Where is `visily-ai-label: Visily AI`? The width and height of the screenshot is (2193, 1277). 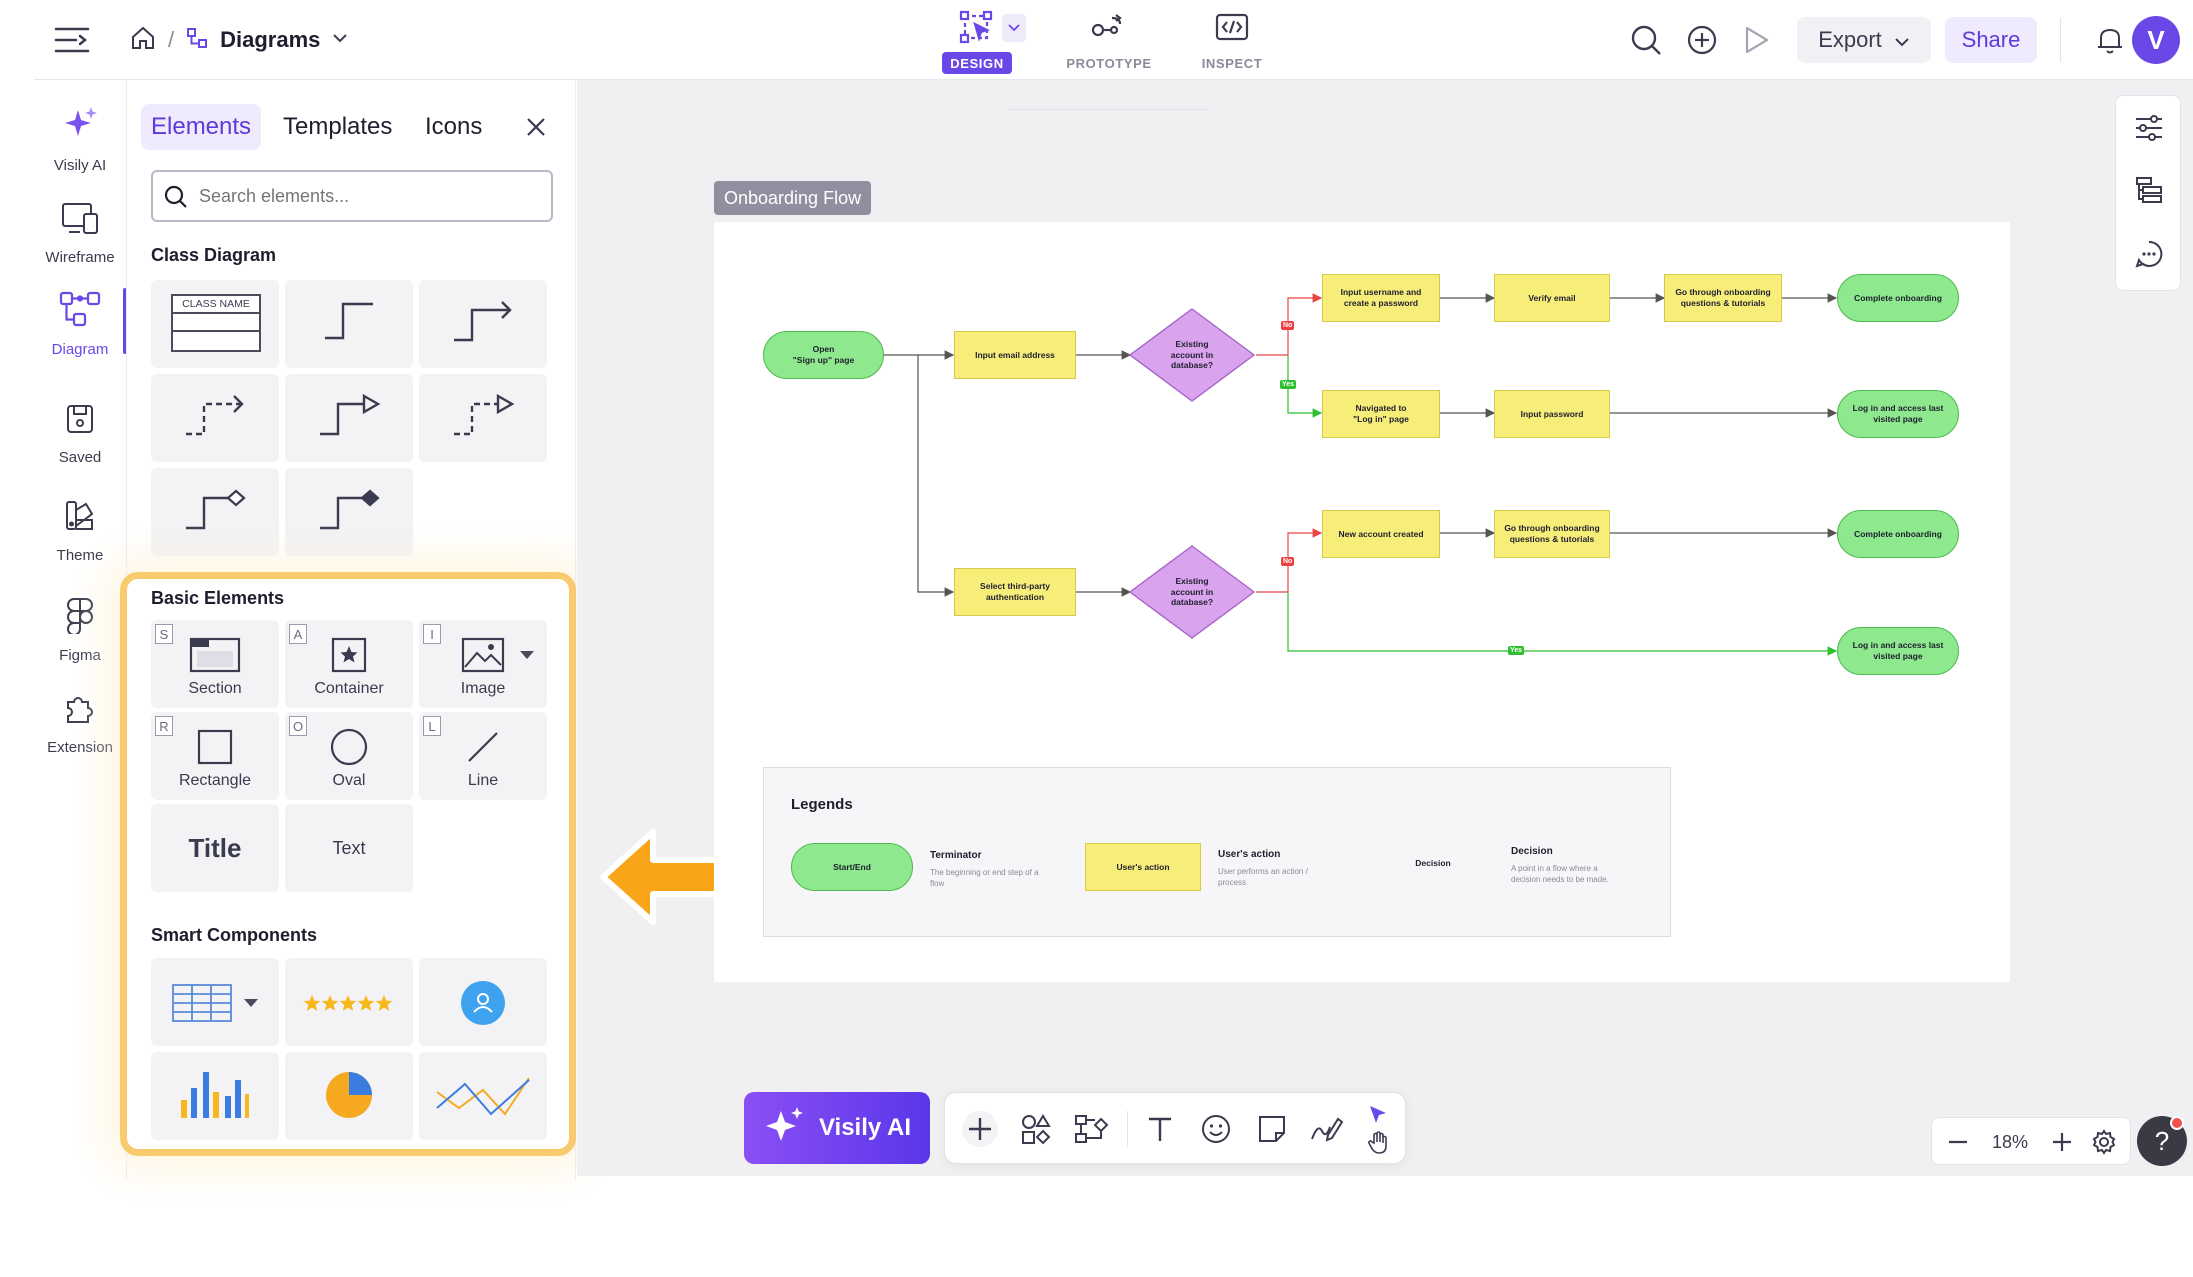
visily-ai-label: Visily AI is located at coordinates (865, 1127).